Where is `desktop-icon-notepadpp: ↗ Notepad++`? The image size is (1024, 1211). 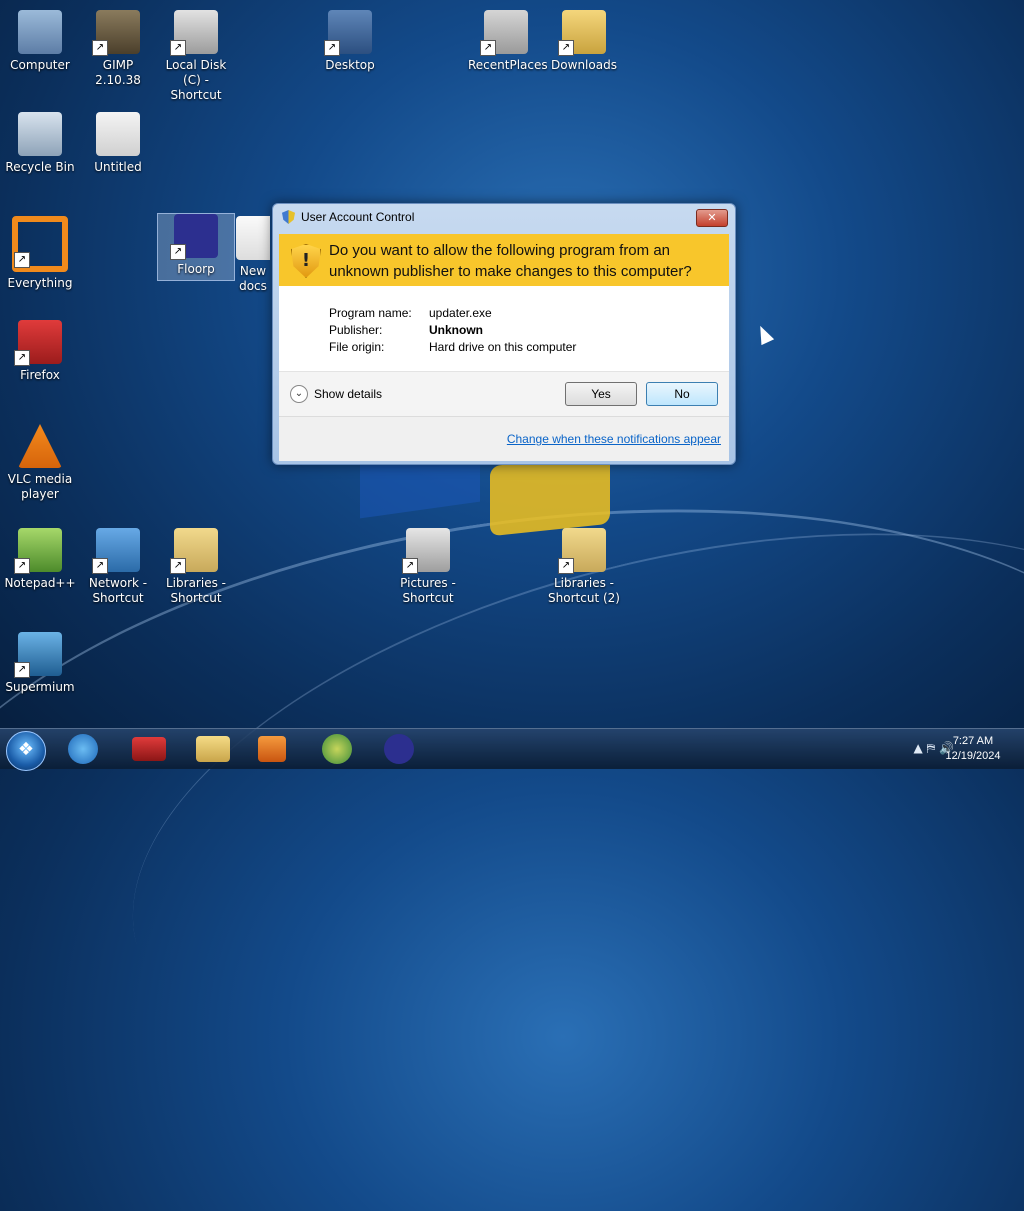
desktop-icon-notepadpp: ↗ Notepad++ is located at coordinates (40, 559).